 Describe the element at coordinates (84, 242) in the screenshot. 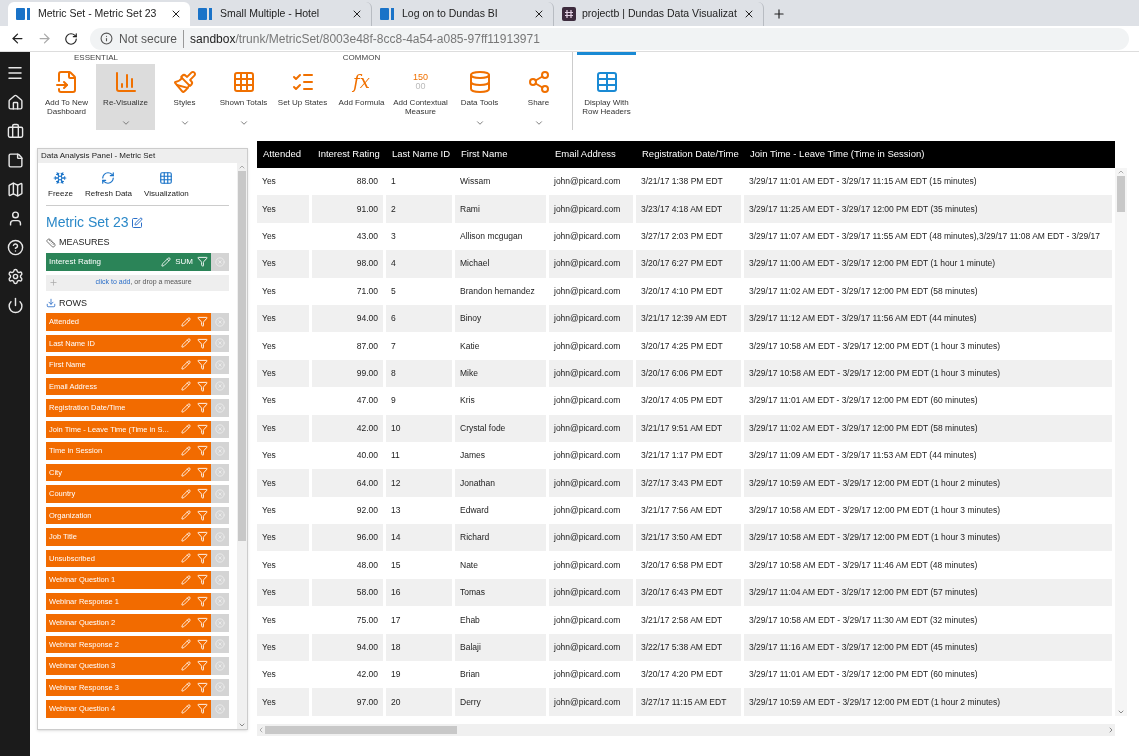

I see `section-heading: MEASURES` at that location.